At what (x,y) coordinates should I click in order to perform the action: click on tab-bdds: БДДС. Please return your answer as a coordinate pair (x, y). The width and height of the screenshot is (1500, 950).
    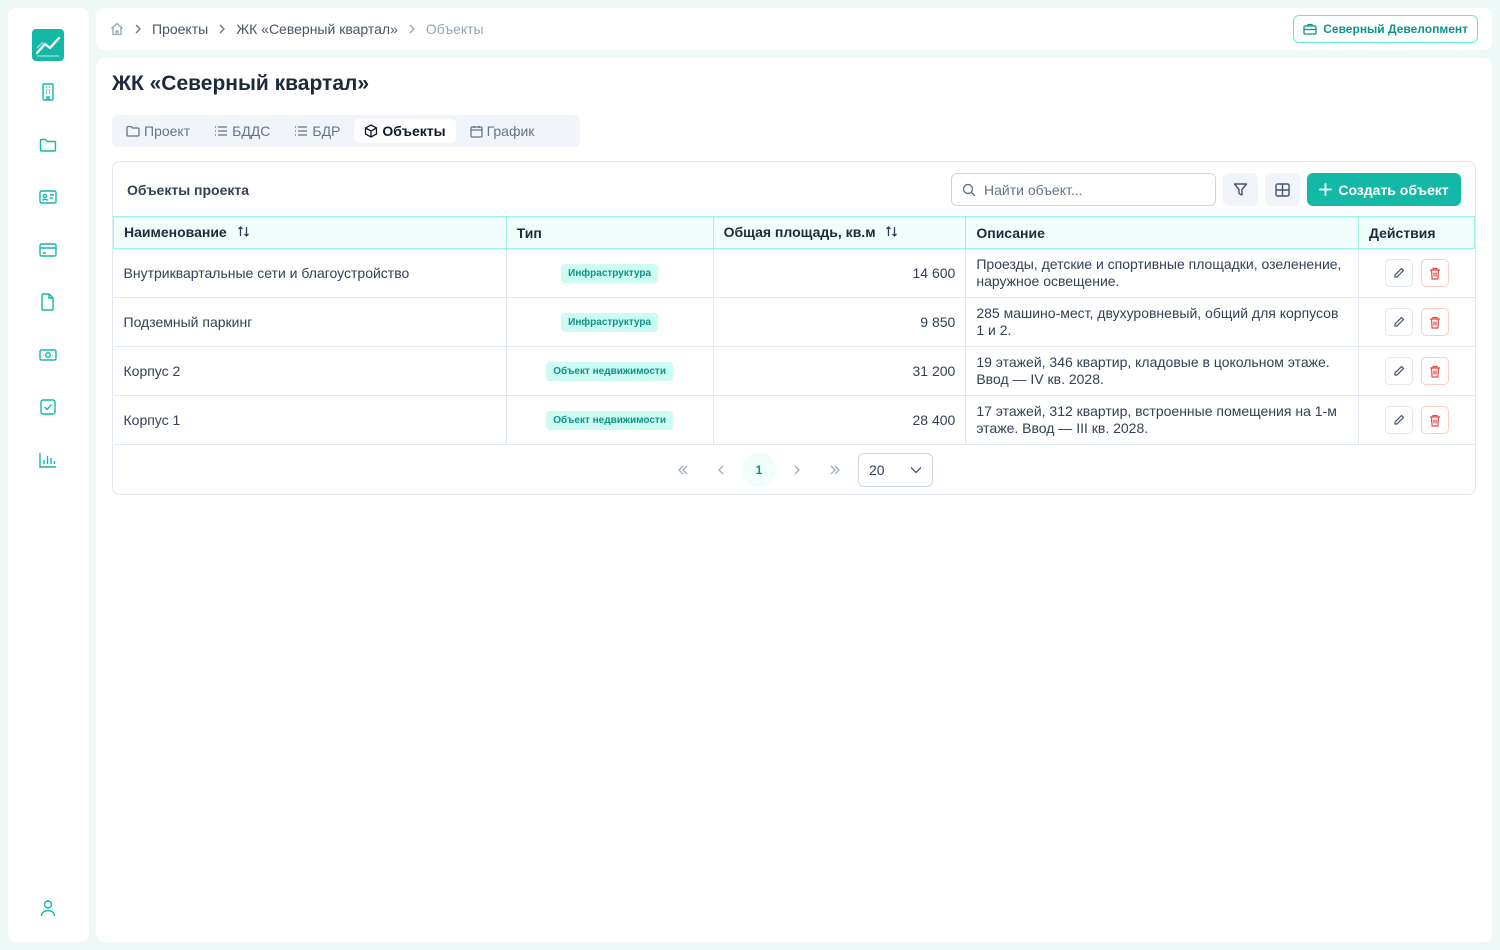
    Looking at the image, I should click on (242, 131).